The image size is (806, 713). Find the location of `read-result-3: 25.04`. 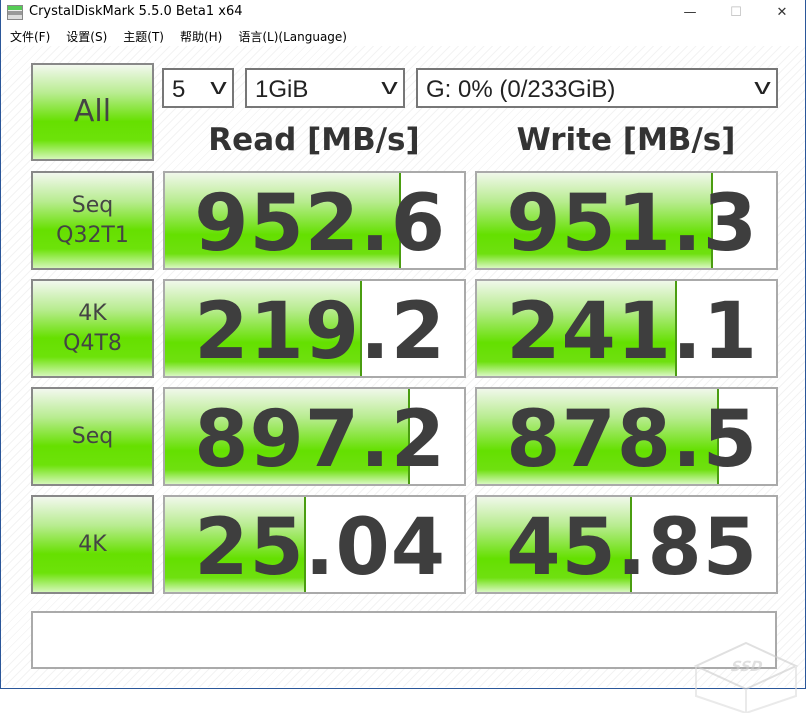

read-result-3: 25.04 is located at coordinates (314, 544).